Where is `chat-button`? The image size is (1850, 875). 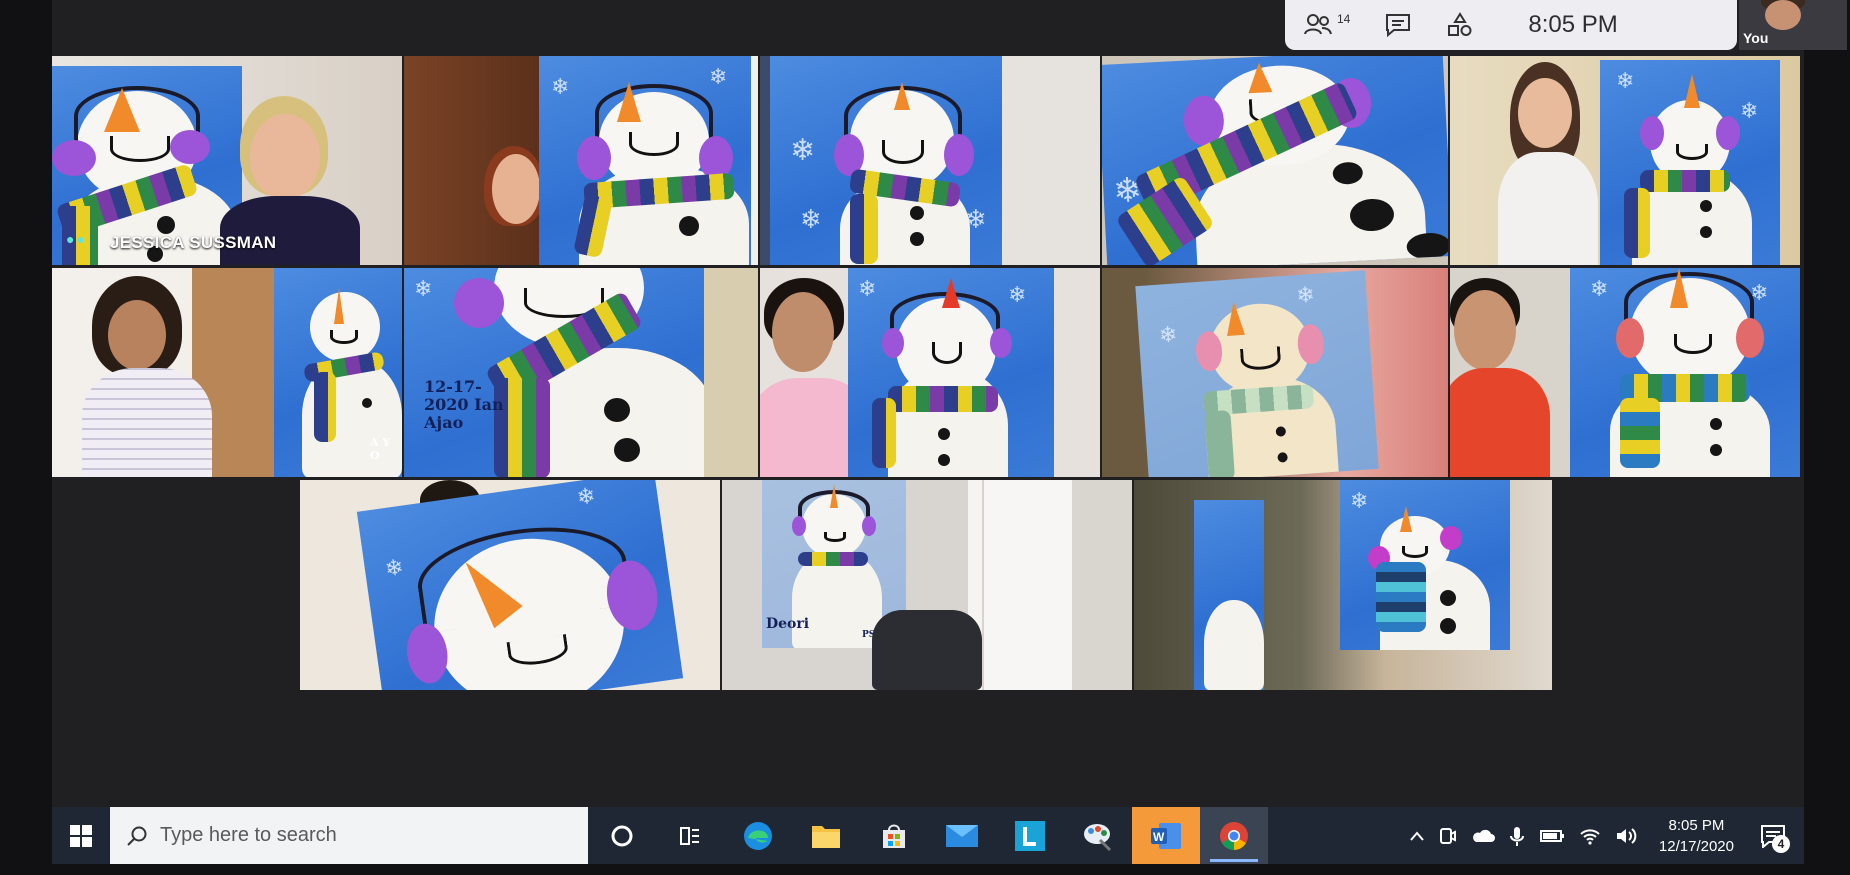 chat-button is located at coordinates (1398, 25).